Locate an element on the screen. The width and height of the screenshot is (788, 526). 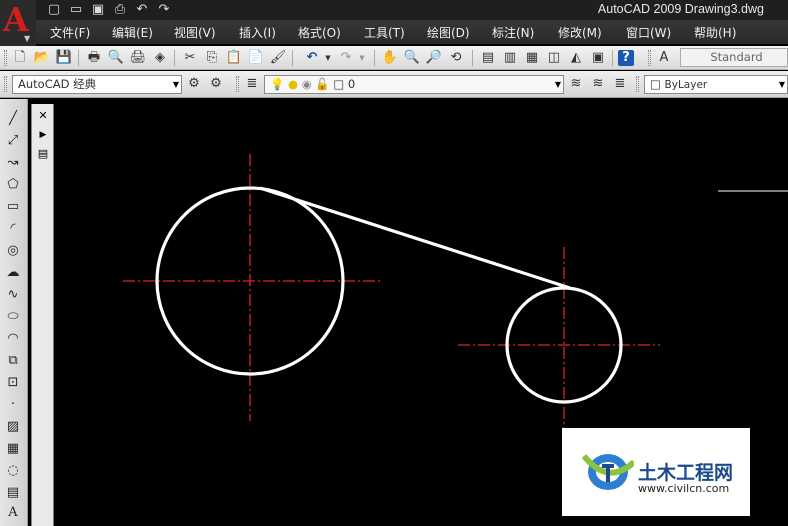
make-block-icon: ⊡ is located at coordinates (13, 383).